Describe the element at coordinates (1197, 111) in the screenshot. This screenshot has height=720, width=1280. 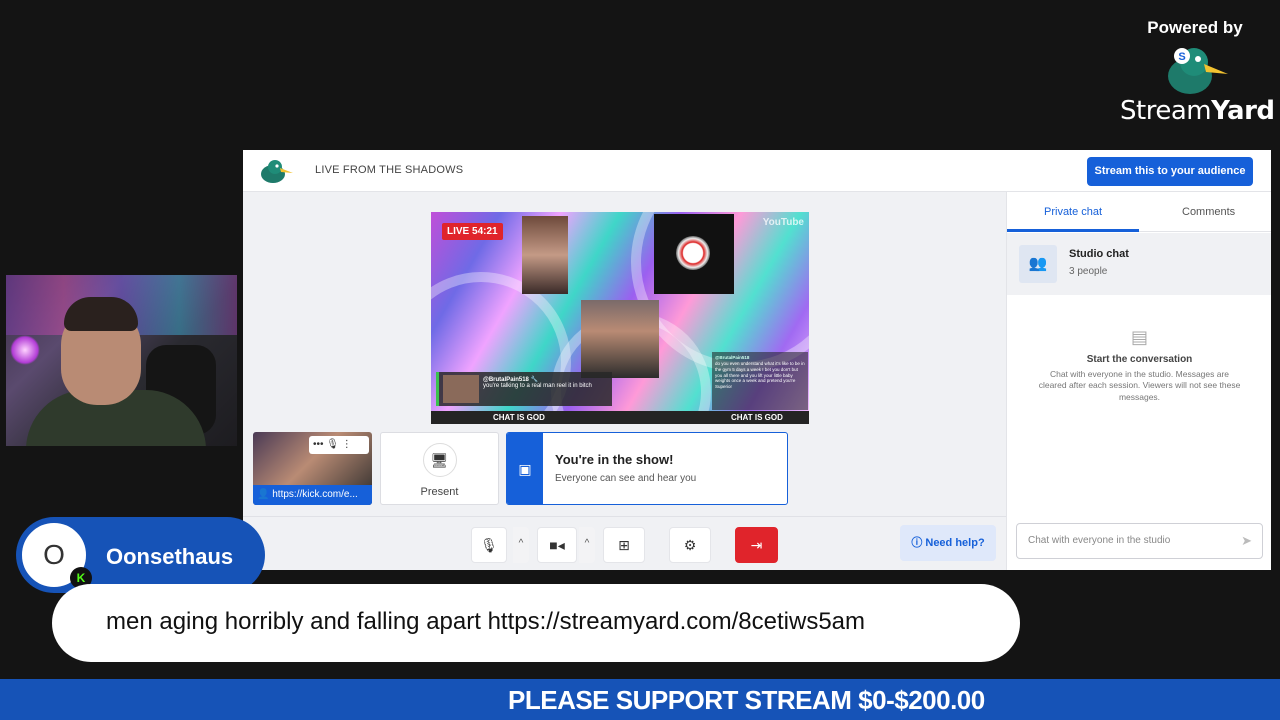
I see `streamyard-wordmark: StreamYard` at that location.